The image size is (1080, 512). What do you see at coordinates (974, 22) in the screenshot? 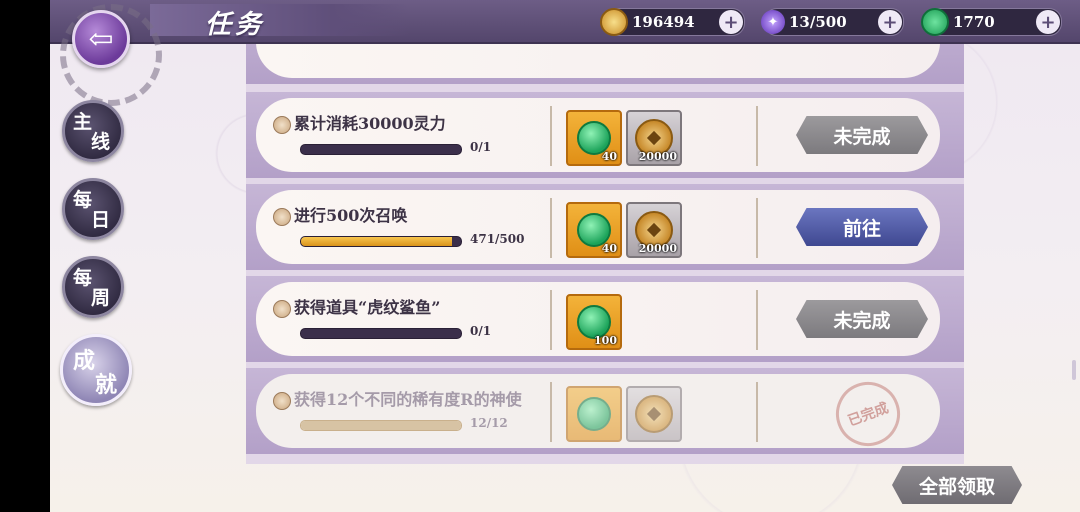
I see `jade-value: 1770` at bounding box center [974, 22].